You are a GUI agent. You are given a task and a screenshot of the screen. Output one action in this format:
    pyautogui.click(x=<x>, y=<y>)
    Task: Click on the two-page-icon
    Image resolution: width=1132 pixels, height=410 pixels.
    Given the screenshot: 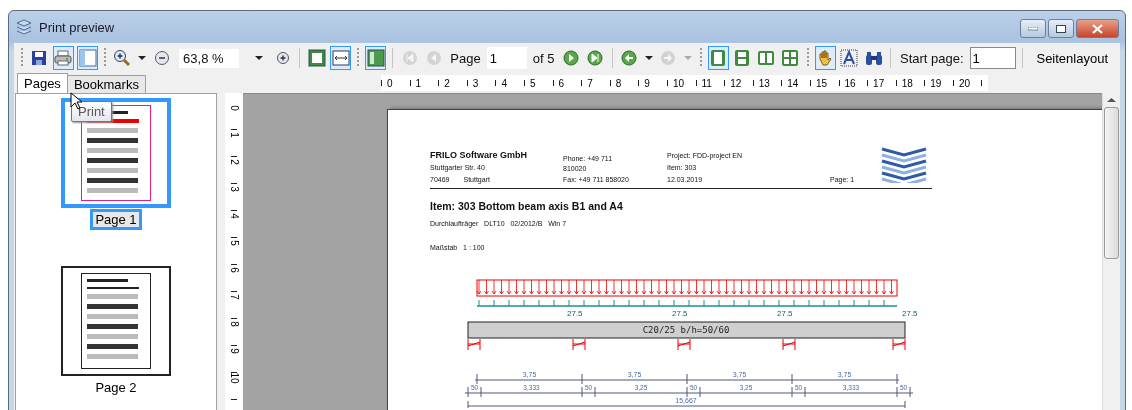 What is the action you would take?
    pyautogui.click(x=742, y=58)
    